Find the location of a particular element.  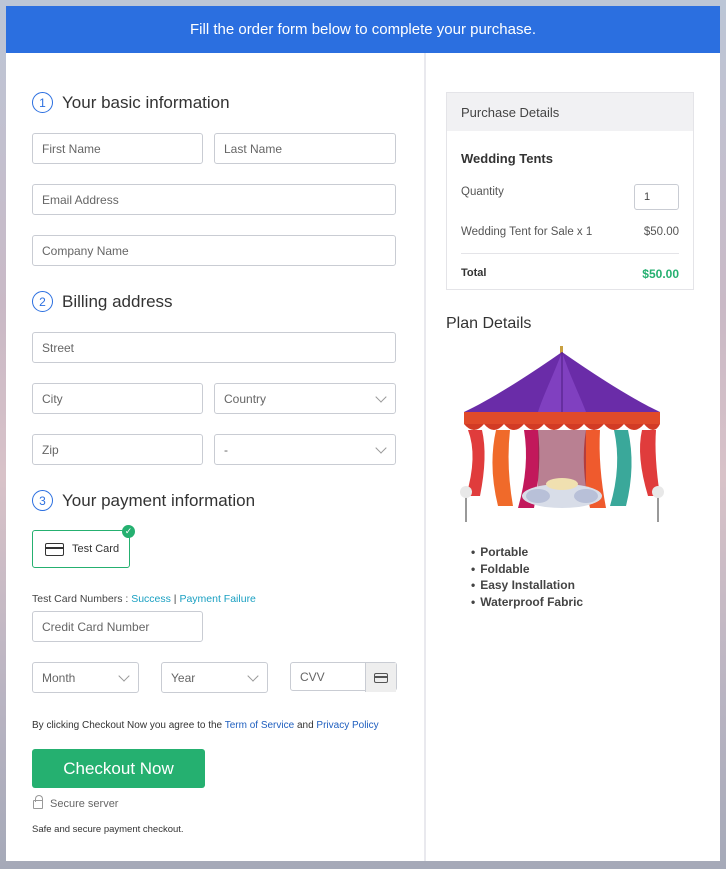

section-title-payment: Your payment information is located at coordinates (159, 500).